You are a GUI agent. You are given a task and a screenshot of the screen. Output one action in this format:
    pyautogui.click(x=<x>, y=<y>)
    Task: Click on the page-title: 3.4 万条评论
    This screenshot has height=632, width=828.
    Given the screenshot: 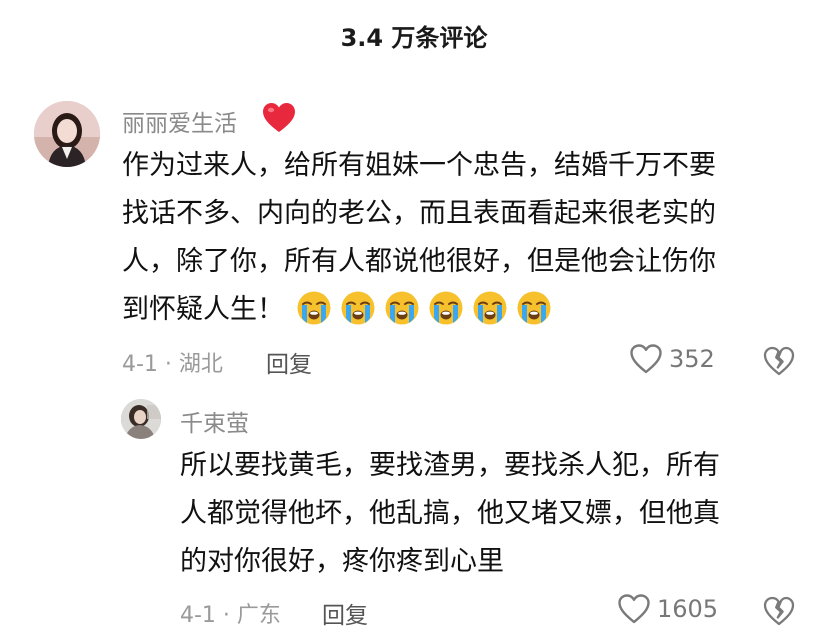 What is the action you would take?
    pyautogui.click(x=414, y=38)
    